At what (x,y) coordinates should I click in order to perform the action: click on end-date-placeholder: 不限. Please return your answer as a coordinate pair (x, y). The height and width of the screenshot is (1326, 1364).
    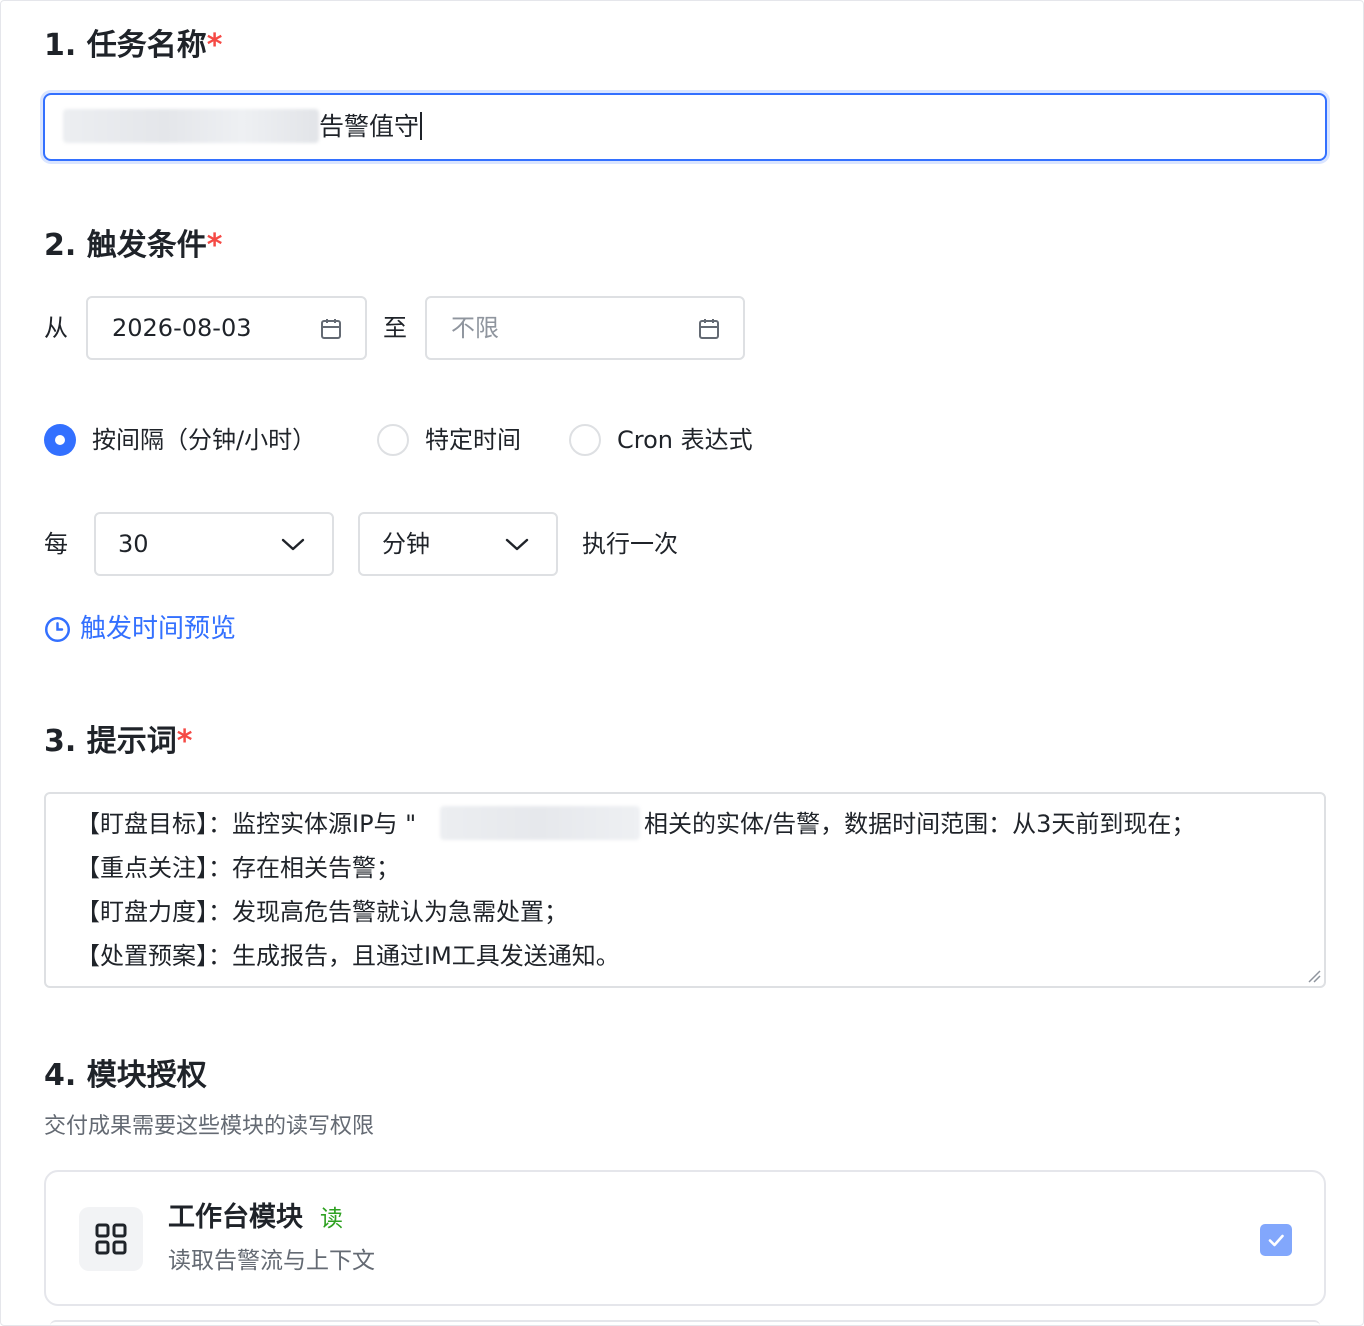
    Looking at the image, I should click on (475, 328).